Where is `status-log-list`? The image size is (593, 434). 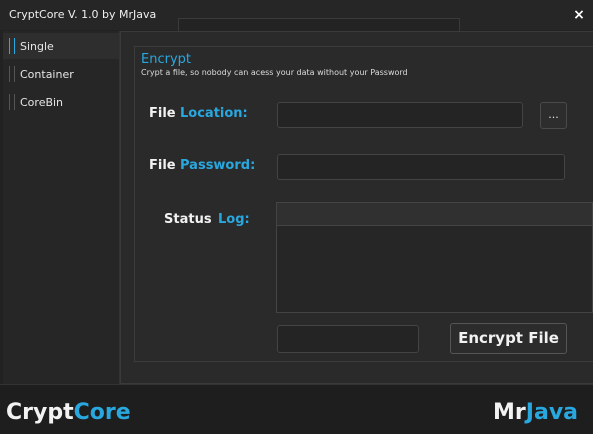
status-log-list is located at coordinates (434, 257).